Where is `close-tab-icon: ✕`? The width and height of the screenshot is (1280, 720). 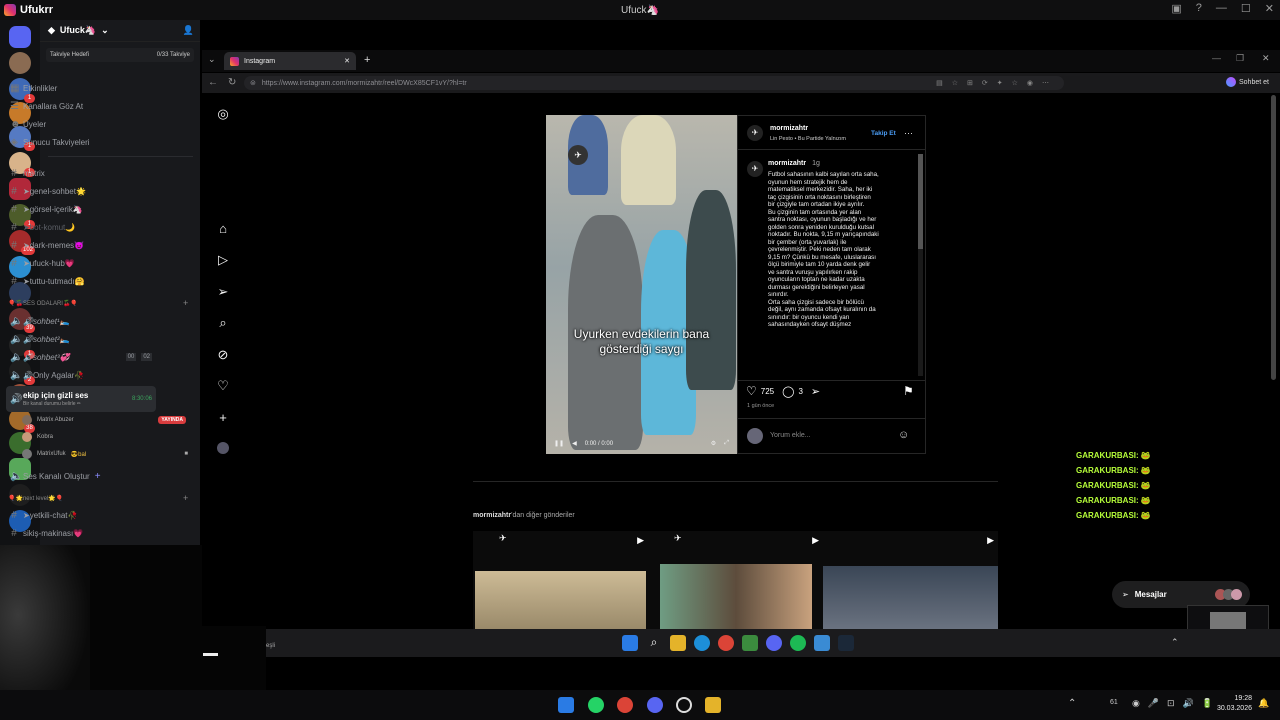
close-tab-icon: ✕ is located at coordinates (347, 61).